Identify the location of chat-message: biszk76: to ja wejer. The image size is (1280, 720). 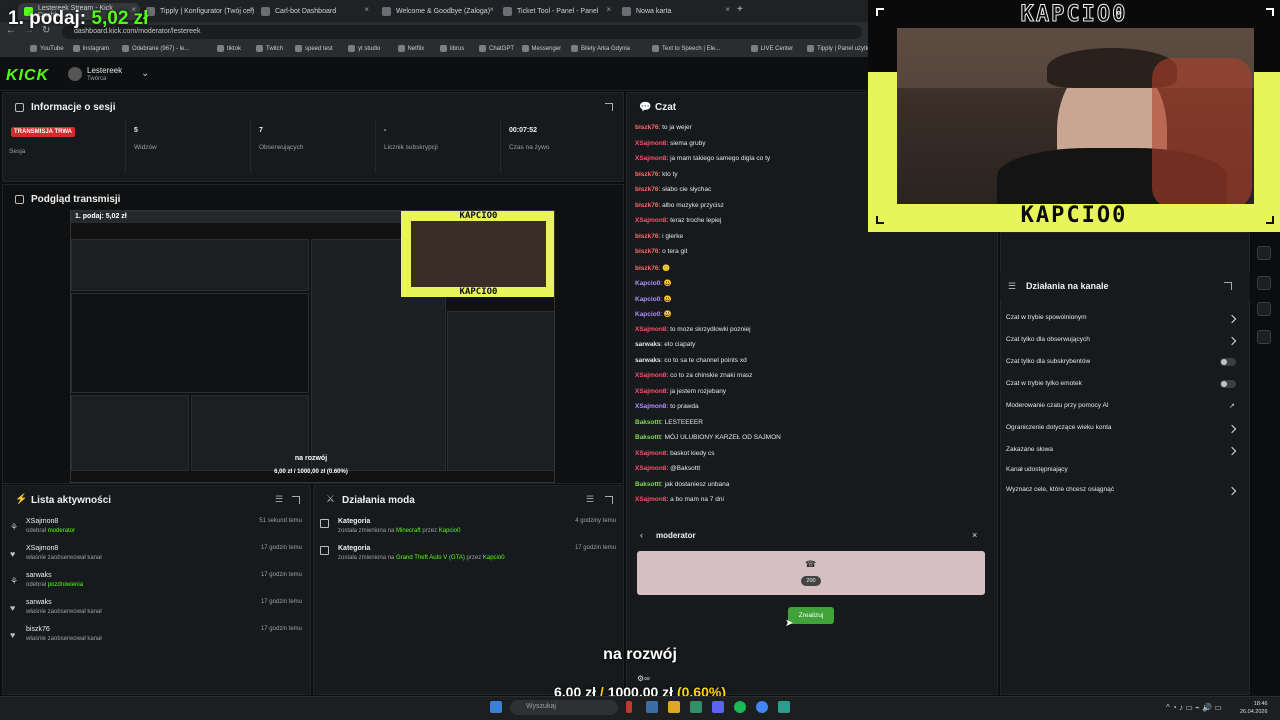
(663, 127).